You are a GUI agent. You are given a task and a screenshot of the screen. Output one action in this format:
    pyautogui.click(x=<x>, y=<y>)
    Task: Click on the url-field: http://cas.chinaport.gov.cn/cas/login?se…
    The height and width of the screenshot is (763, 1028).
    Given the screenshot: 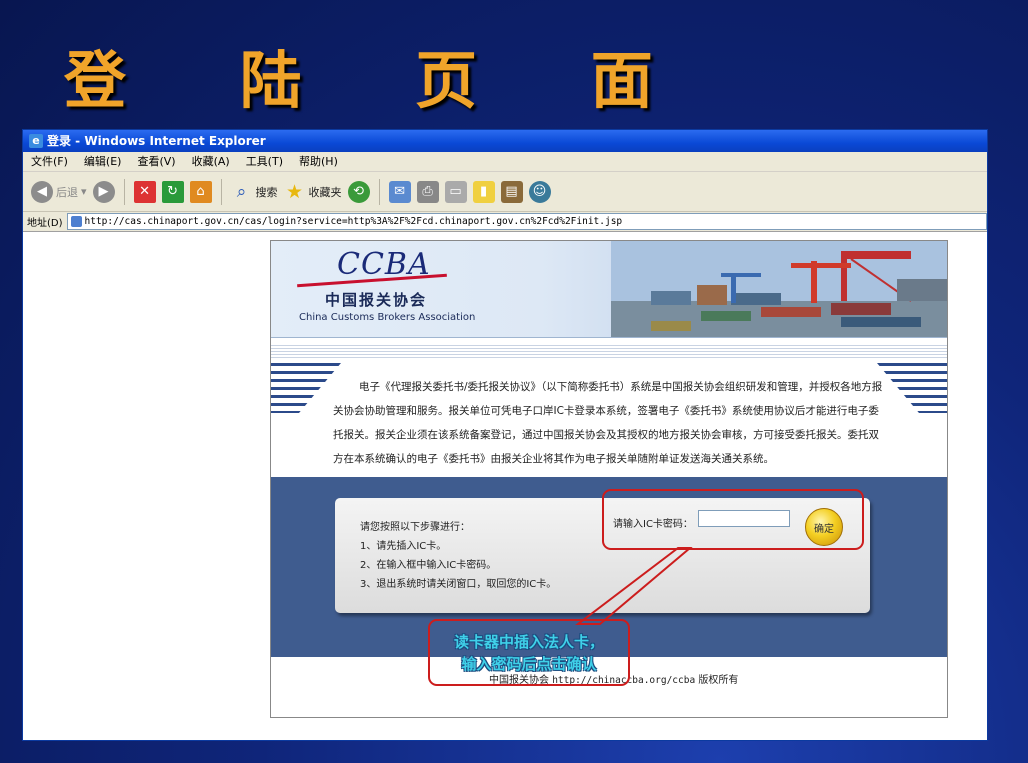 What is the action you would take?
    pyautogui.click(x=526, y=221)
    